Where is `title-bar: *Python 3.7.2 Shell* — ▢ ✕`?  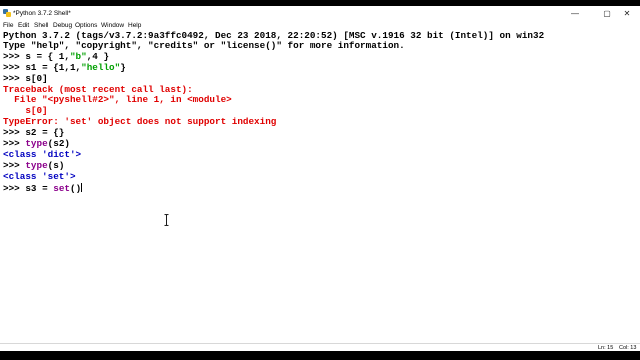
title-bar: *Python 3.7.2 Shell* — ▢ ✕ is located at coordinates (320, 13).